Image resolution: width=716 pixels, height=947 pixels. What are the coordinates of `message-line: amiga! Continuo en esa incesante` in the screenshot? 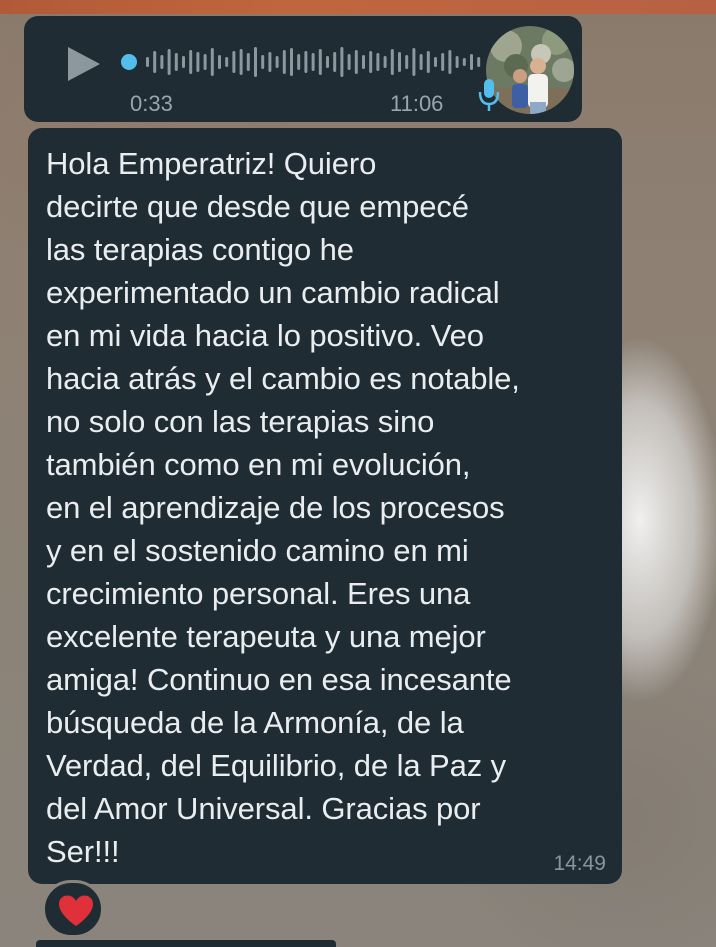 It's located at (279, 679).